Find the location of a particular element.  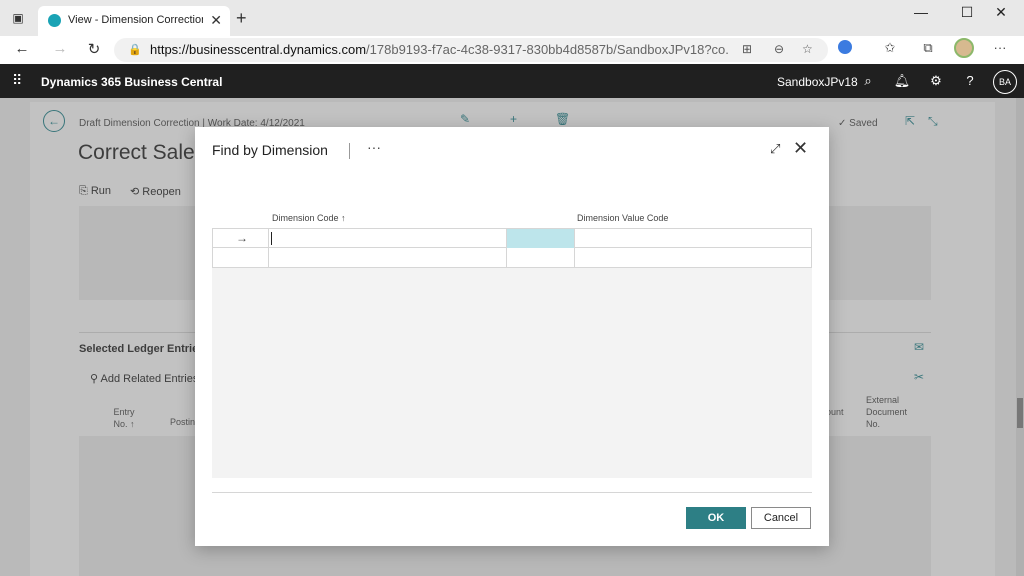

favorites-icon: ✩ is located at coordinates (890, 48).